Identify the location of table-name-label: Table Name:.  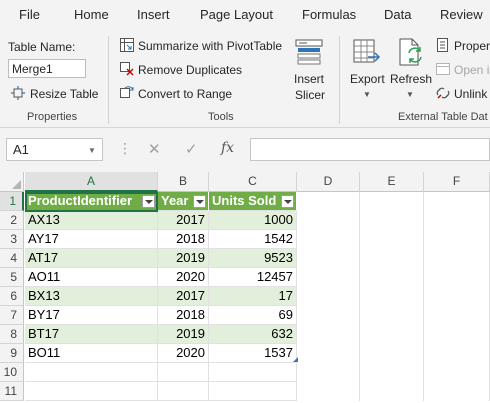
(42, 47).